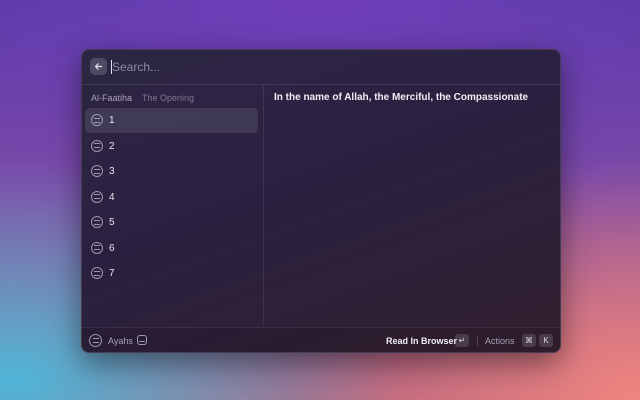 This screenshot has width=640, height=400. What do you see at coordinates (112, 273) in the screenshot?
I see `list-item-label: 7` at bounding box center [112, 273].